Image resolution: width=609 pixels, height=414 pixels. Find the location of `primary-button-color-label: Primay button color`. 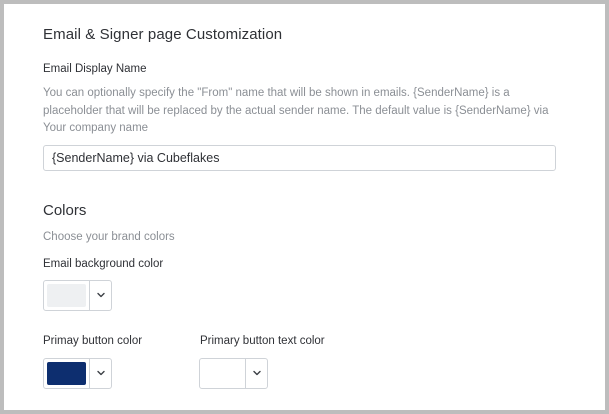

primary-button-color-label: Primay button color is located at coordinates (93, 341).